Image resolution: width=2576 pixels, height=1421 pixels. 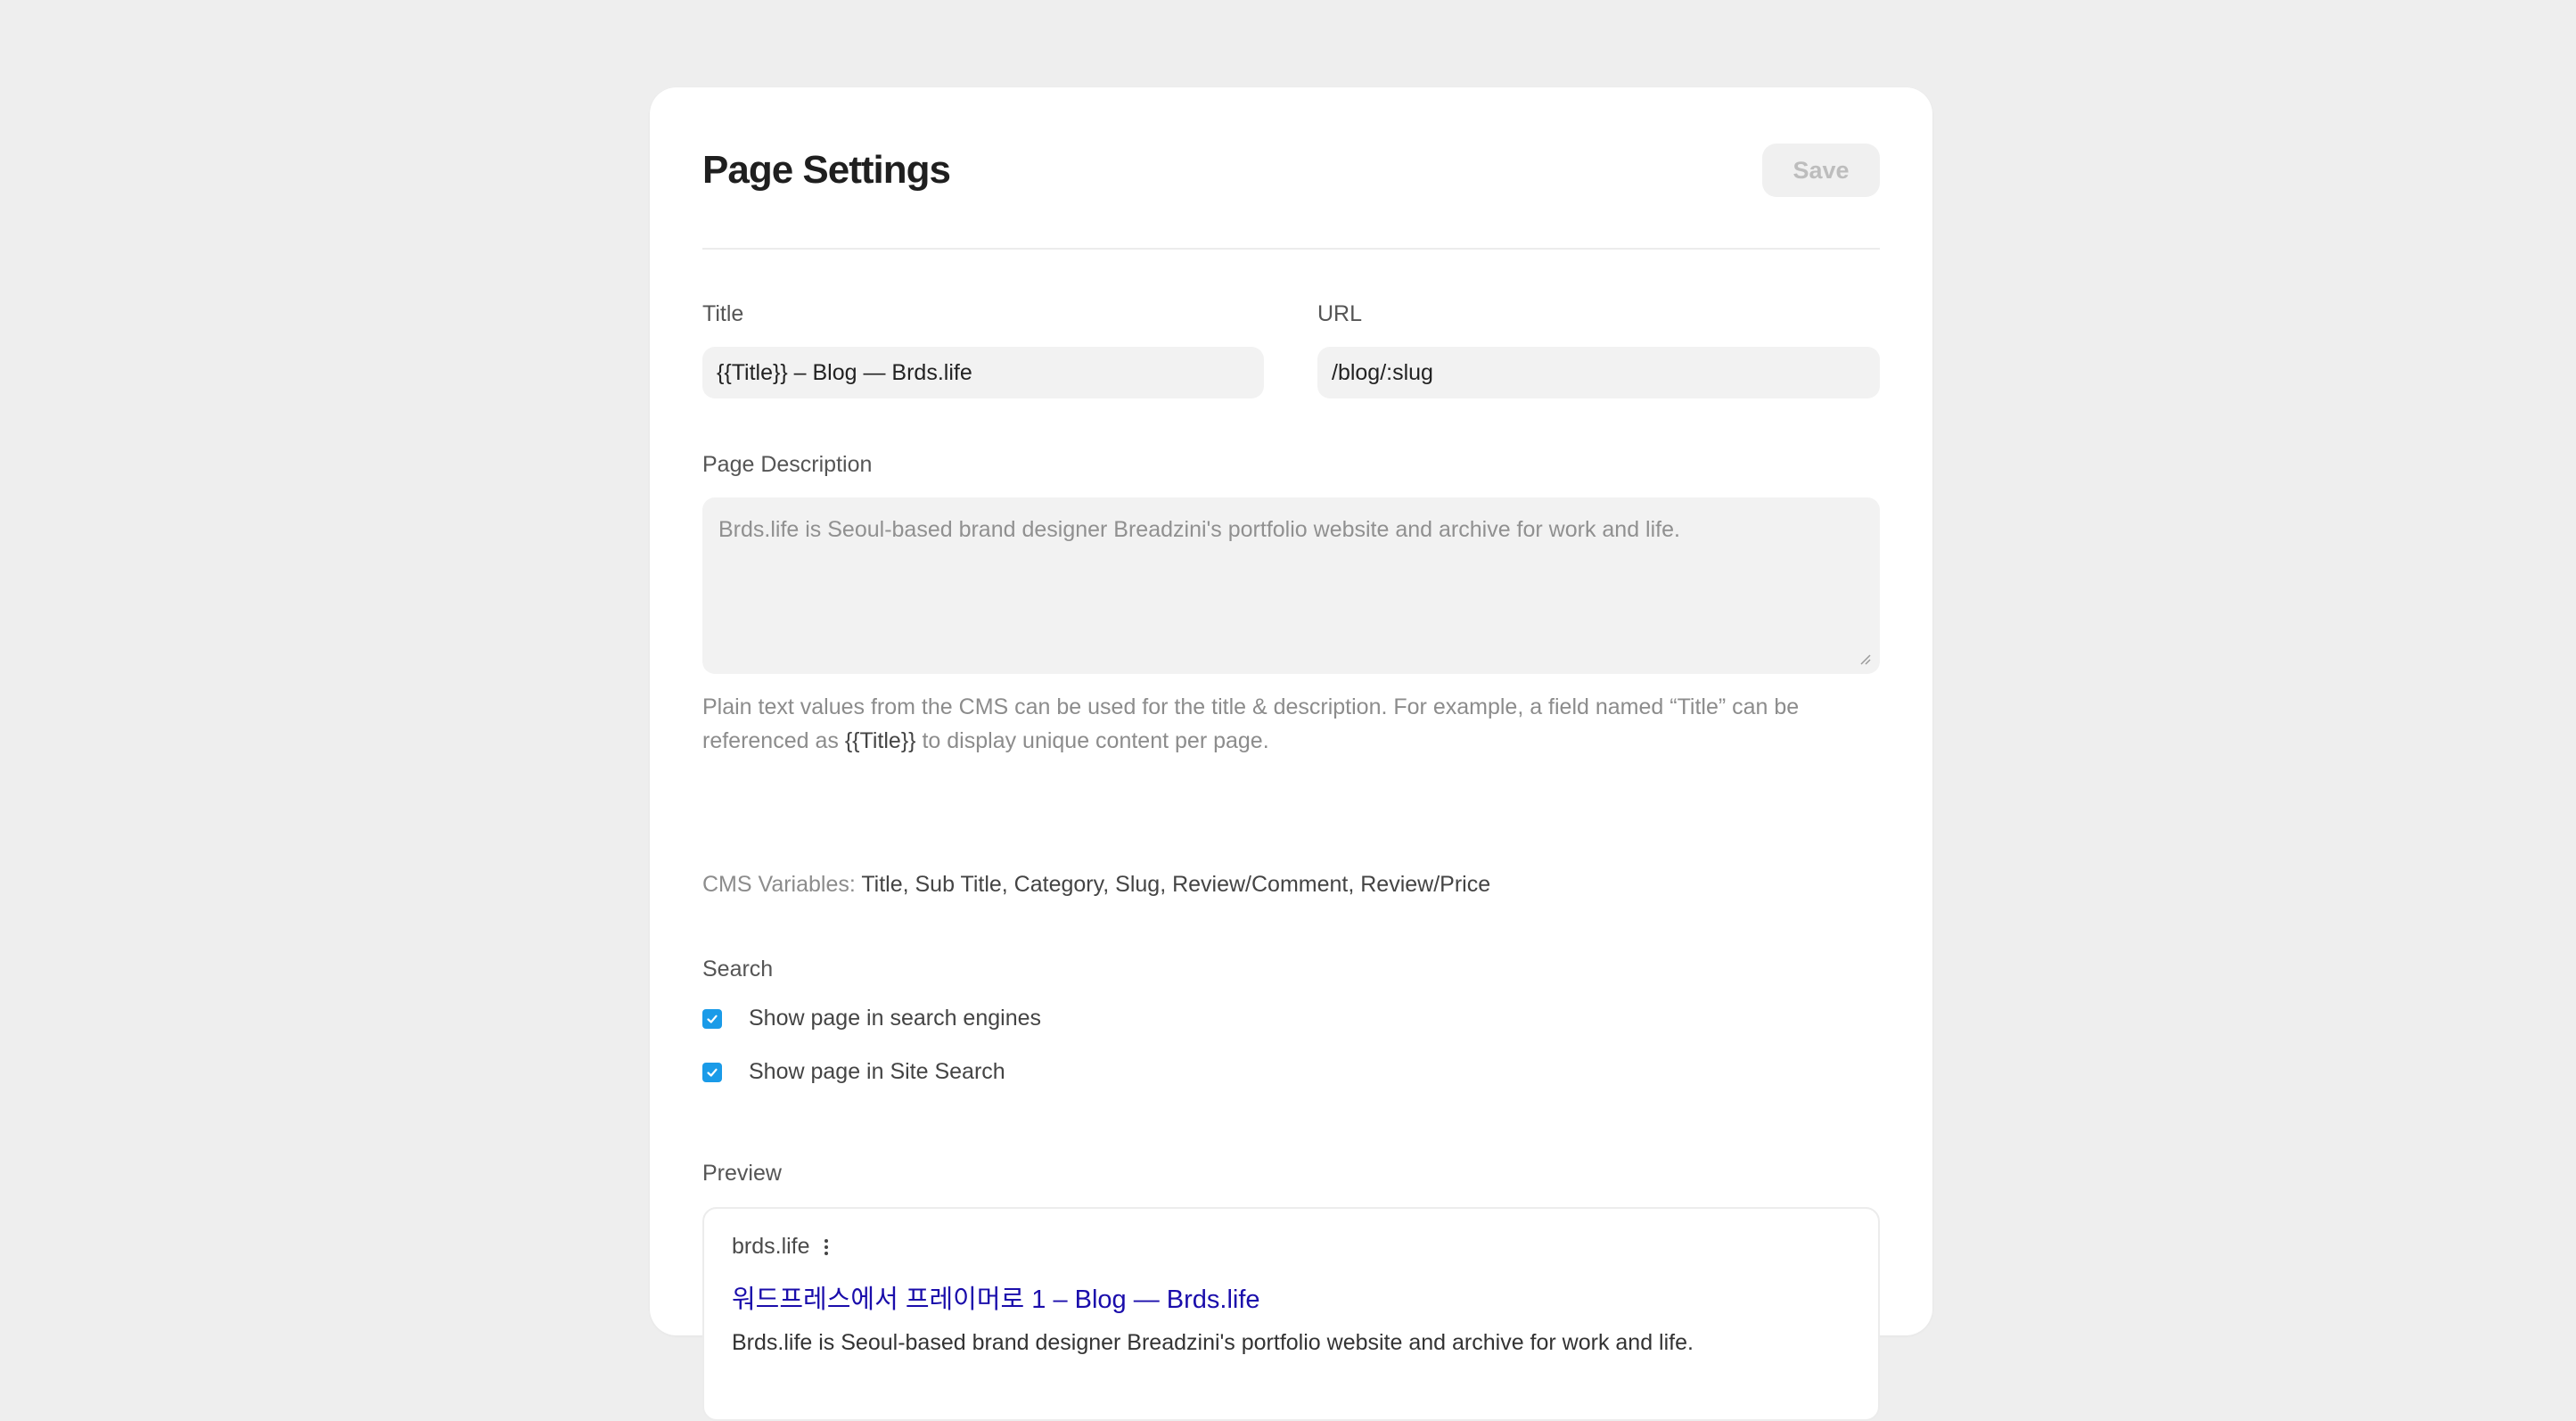 I want to click on preview-site-name: brds.life, so click(x=771, y=1247).